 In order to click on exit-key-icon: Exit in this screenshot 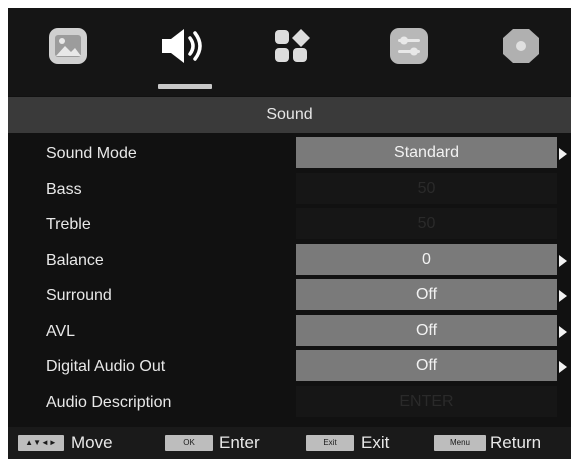, I will do `click(330, 443)`.